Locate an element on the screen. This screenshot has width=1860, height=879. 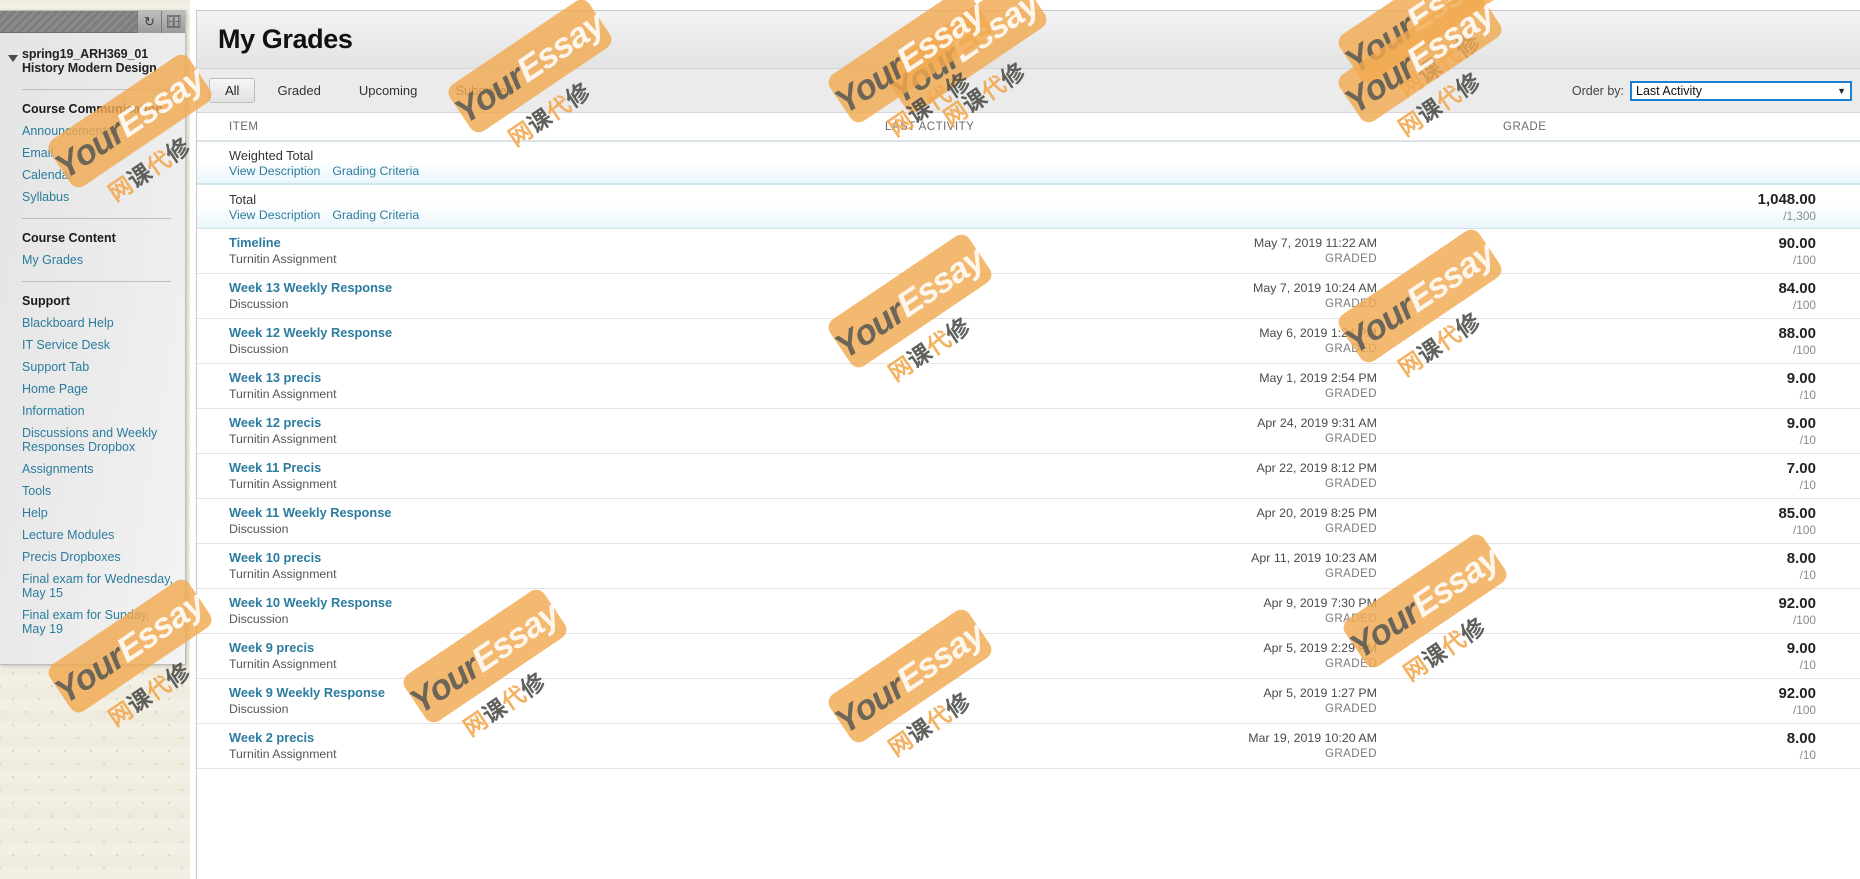
sidebar-item-help: Help is located at coordinates (92, 513).